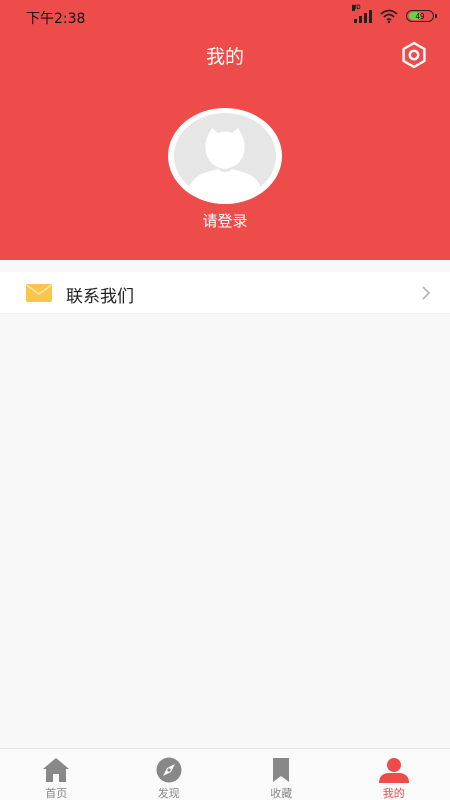  I want to click on settings-icon, so click(414, 55).